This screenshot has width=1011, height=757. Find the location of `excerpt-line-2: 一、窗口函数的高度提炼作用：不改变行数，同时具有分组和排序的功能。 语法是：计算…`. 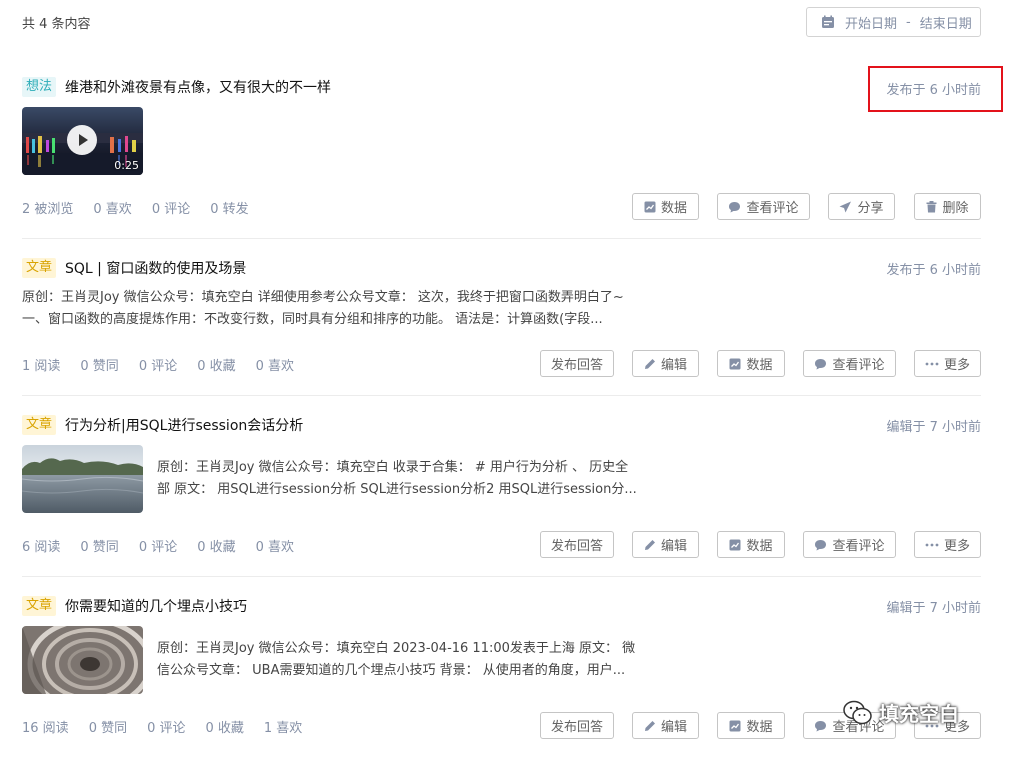

excerpt-line-2: 一、窗口函数的高度提炼作用：不改变行数，同时具有分组和排序的功能。 语法是：计算… is located at coordinates (312, 319).